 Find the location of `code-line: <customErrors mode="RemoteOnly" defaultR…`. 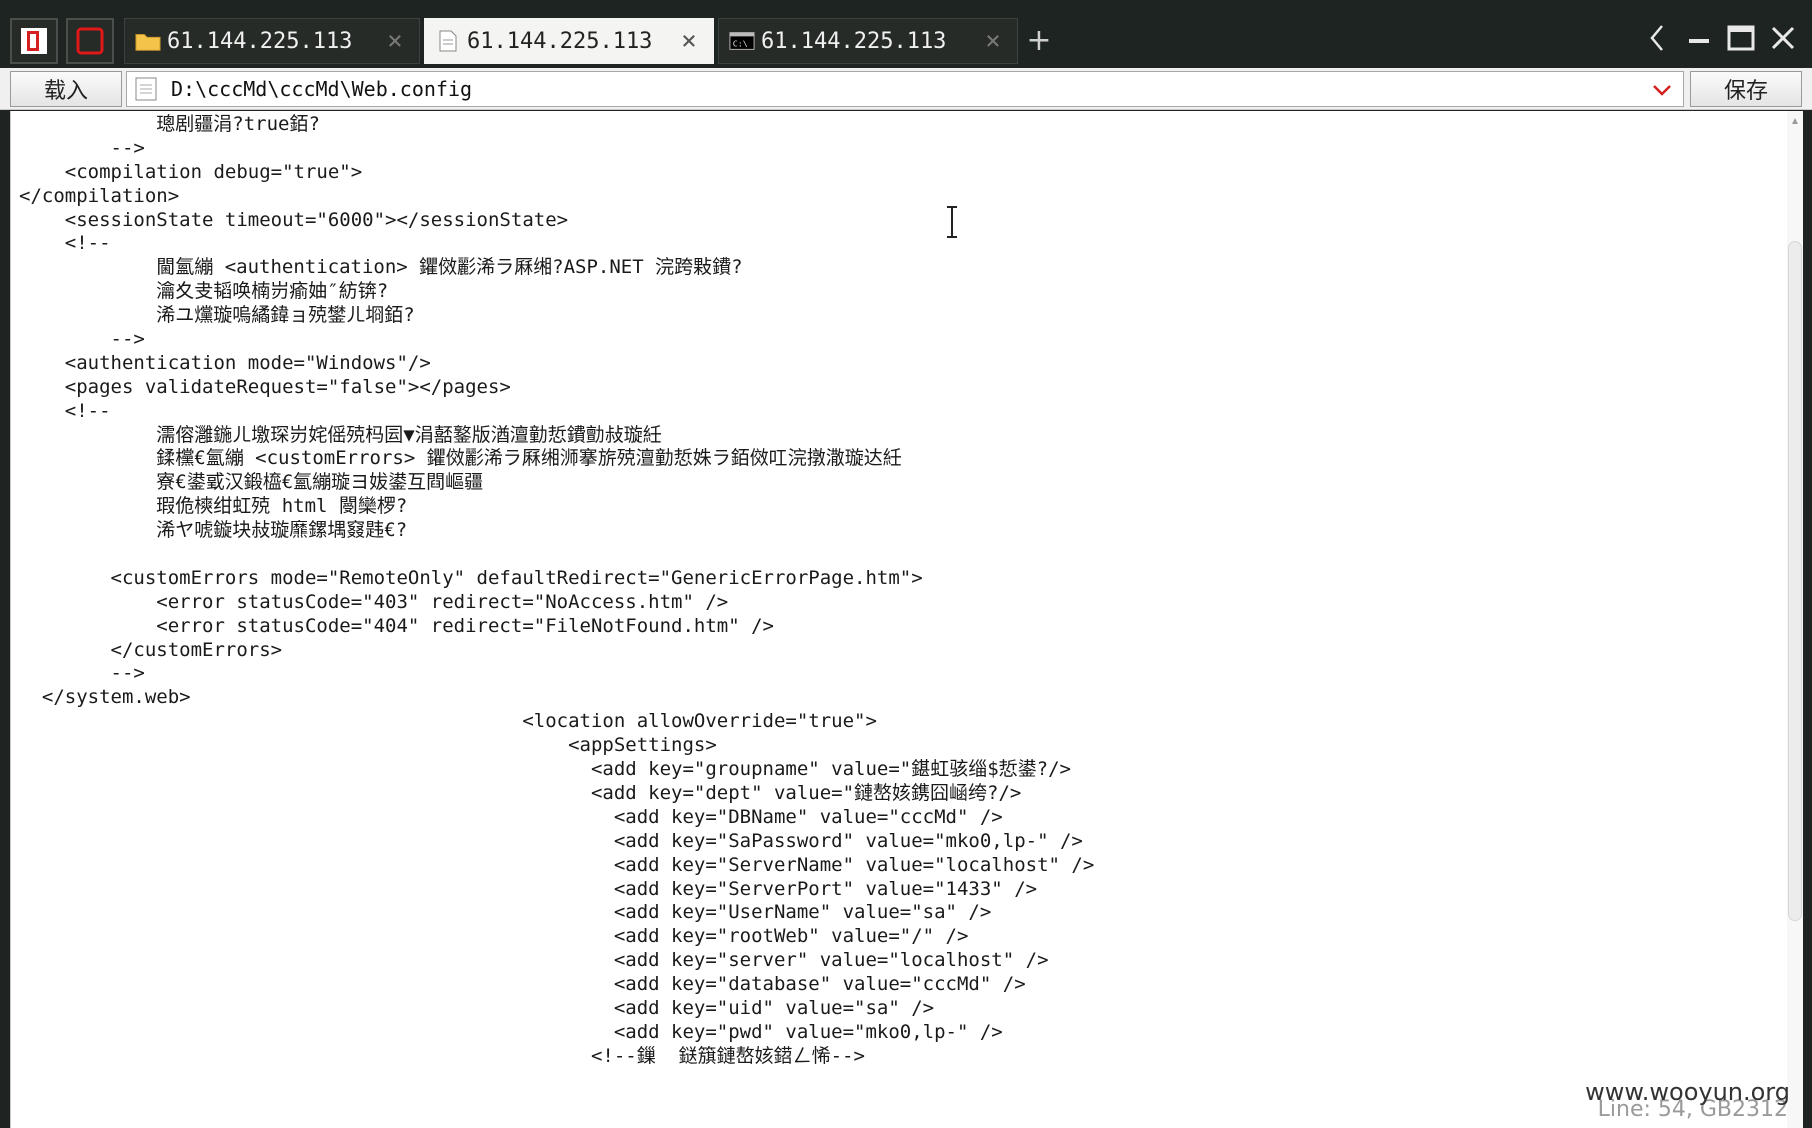

code-line: <customErrors mode="RemoteOnly" defaultR… is located at coordinates (471, 577).